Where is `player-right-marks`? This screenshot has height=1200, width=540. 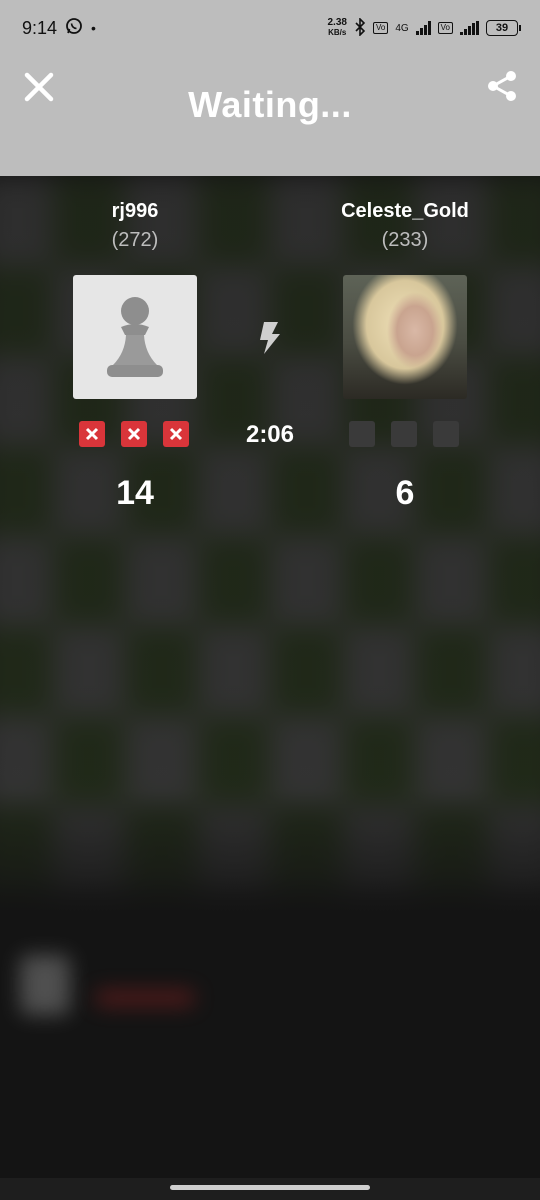 player-right-marks is located at coordinates (404, 434).